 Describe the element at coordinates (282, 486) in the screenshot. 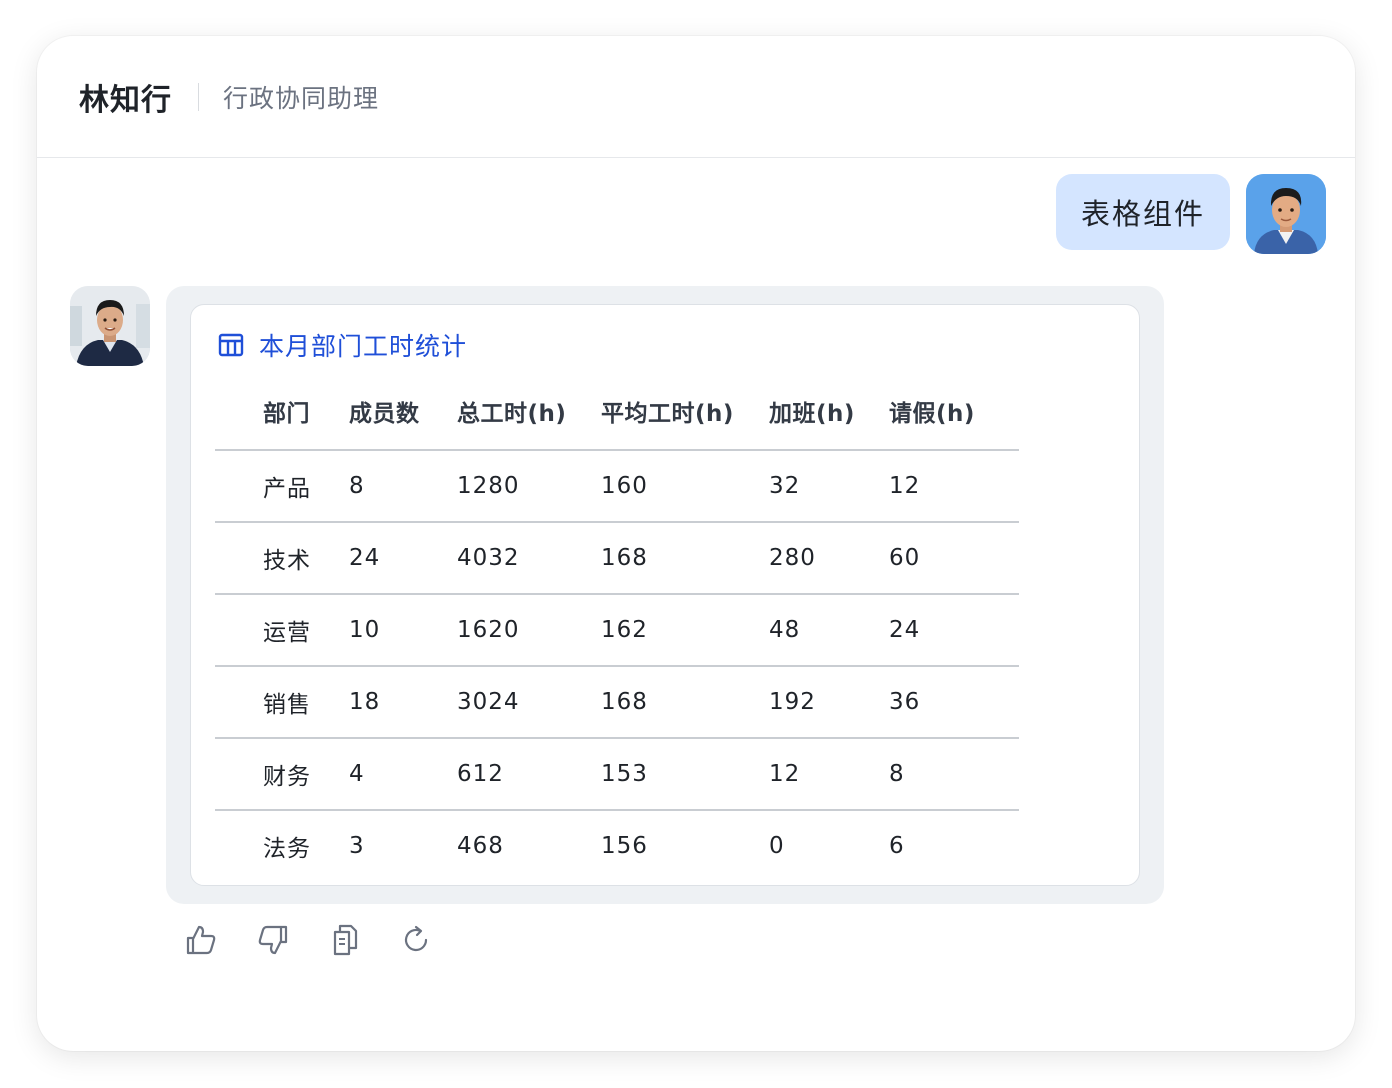

I see `table-cell: 产品` at that location.